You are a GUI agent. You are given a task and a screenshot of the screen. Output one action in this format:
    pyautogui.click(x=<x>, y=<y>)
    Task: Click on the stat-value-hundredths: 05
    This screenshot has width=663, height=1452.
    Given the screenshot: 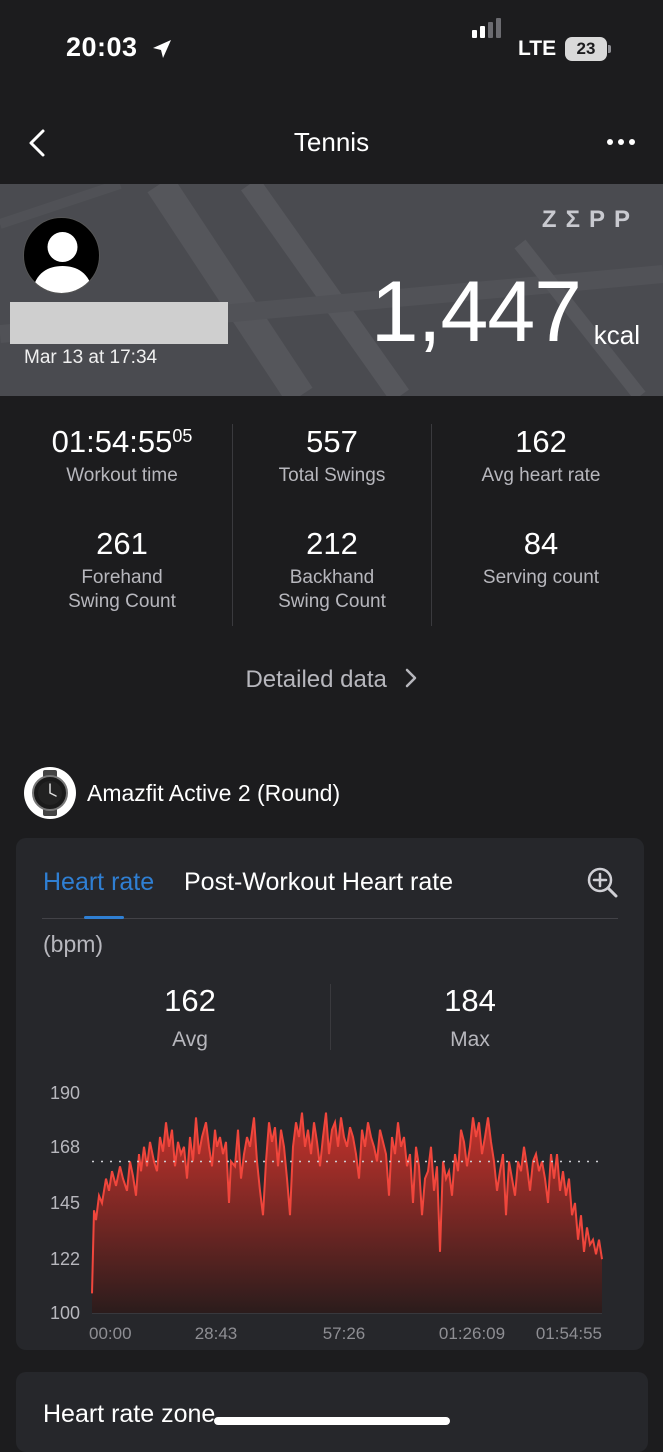 What is the action you would take?
    pyautogui.click(x=182, y=436)
    